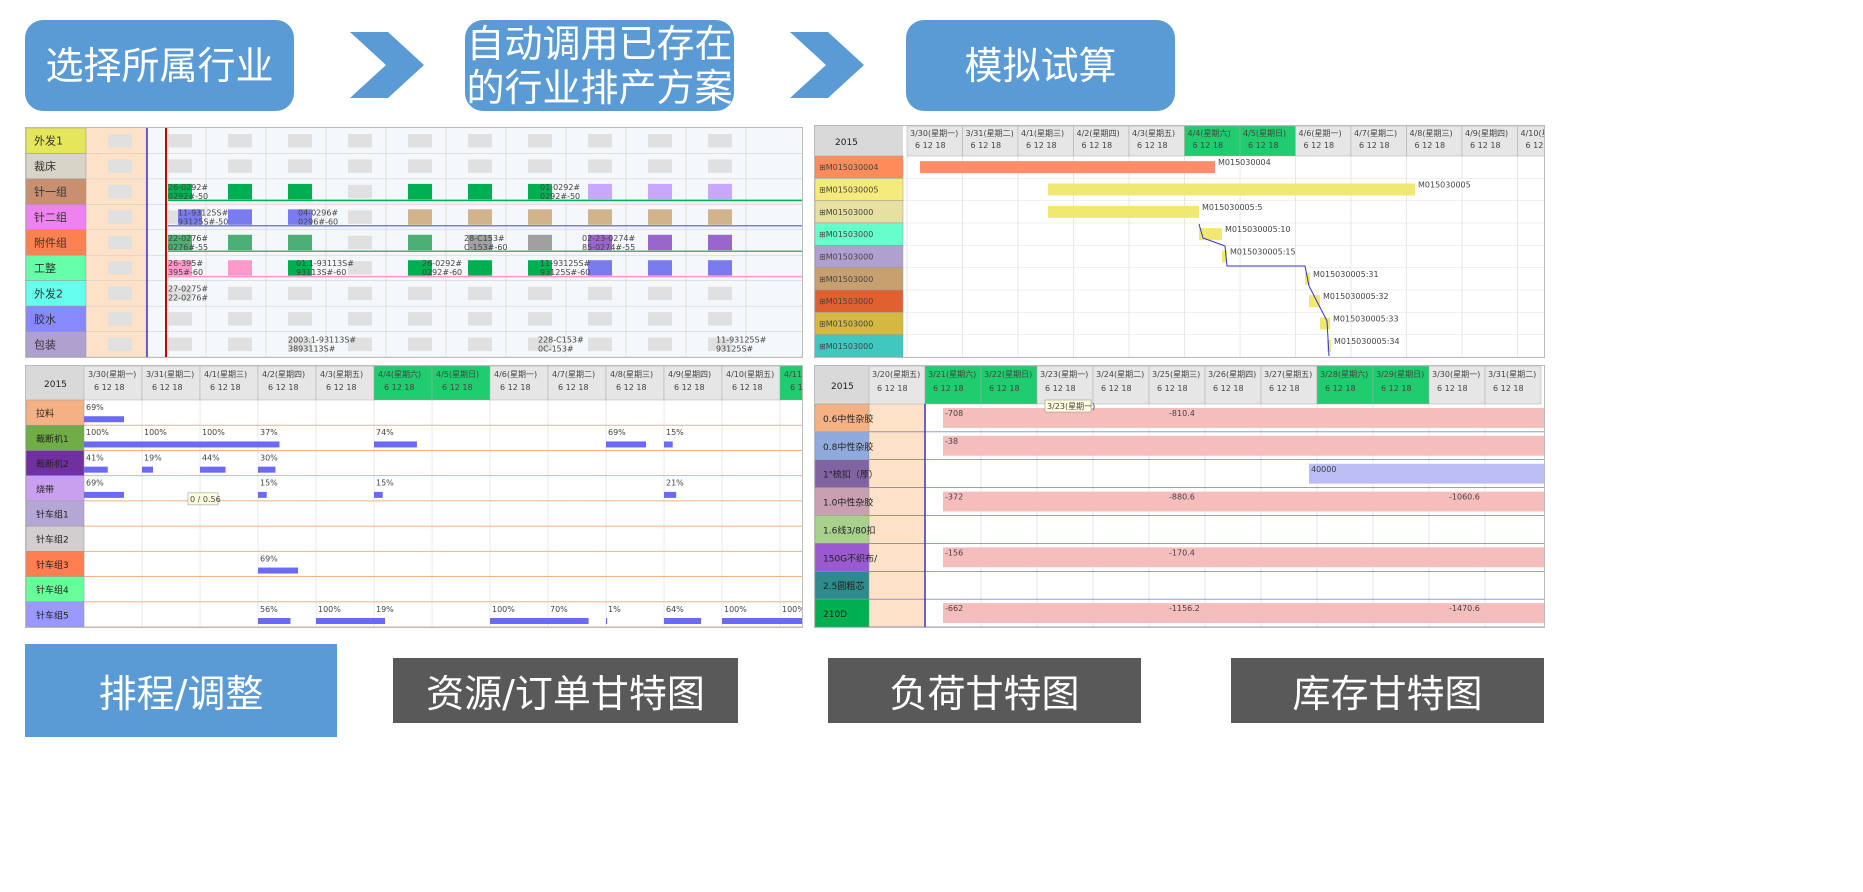  Describe the element at coordinates (599, 43) in the screenshot. I see `step-auto-load-plan-line1: 自动调用已存在` at that location.